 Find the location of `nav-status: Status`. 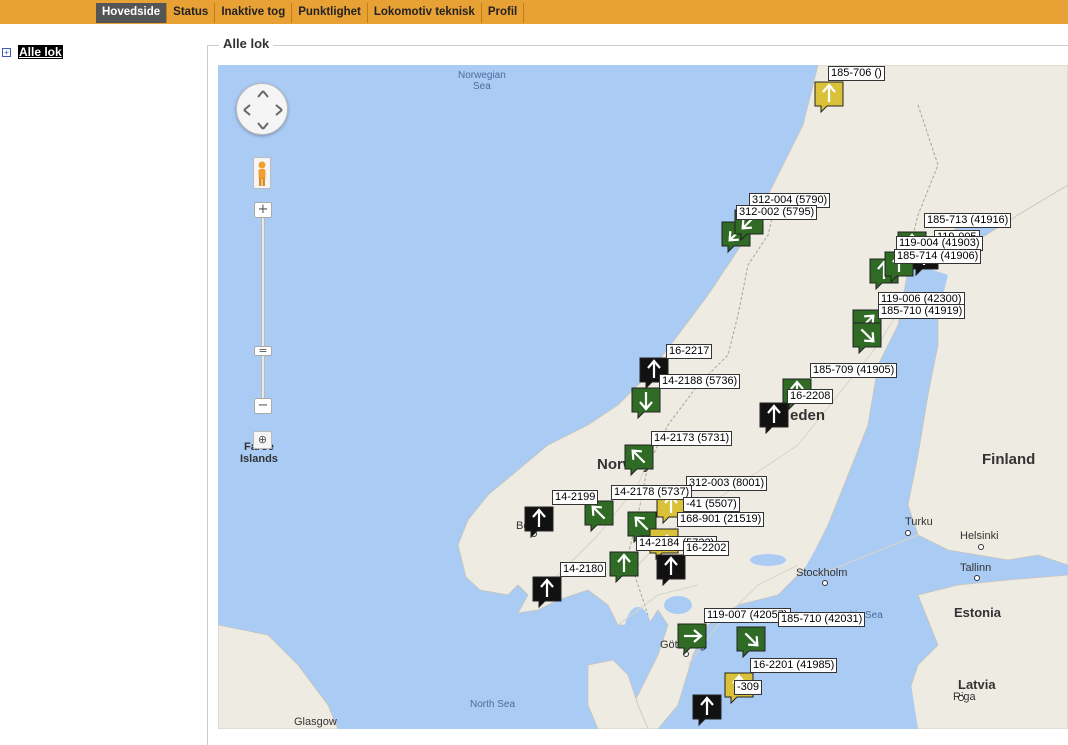

nav-status: Status is located at coordinates (191, 13).